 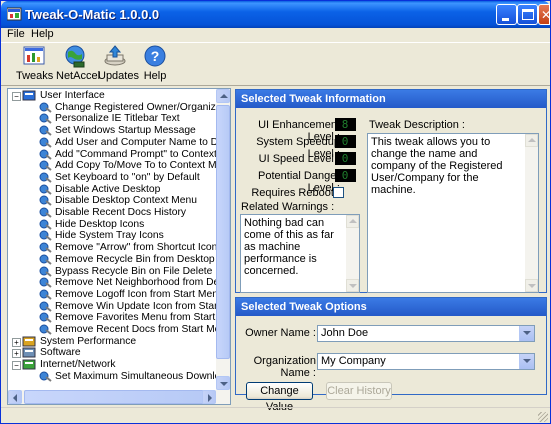 I want to click on toolbar: Tweaks NetAccel Updates ? Help, so click(x=275, y=64).